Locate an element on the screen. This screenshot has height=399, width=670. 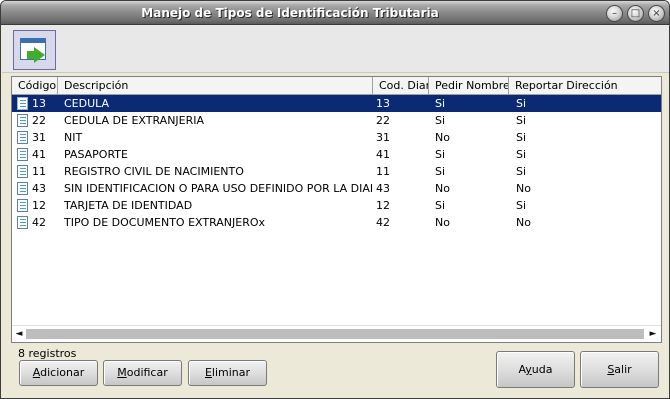
cell-codigo: 12 is located at coordinates (39, 205).